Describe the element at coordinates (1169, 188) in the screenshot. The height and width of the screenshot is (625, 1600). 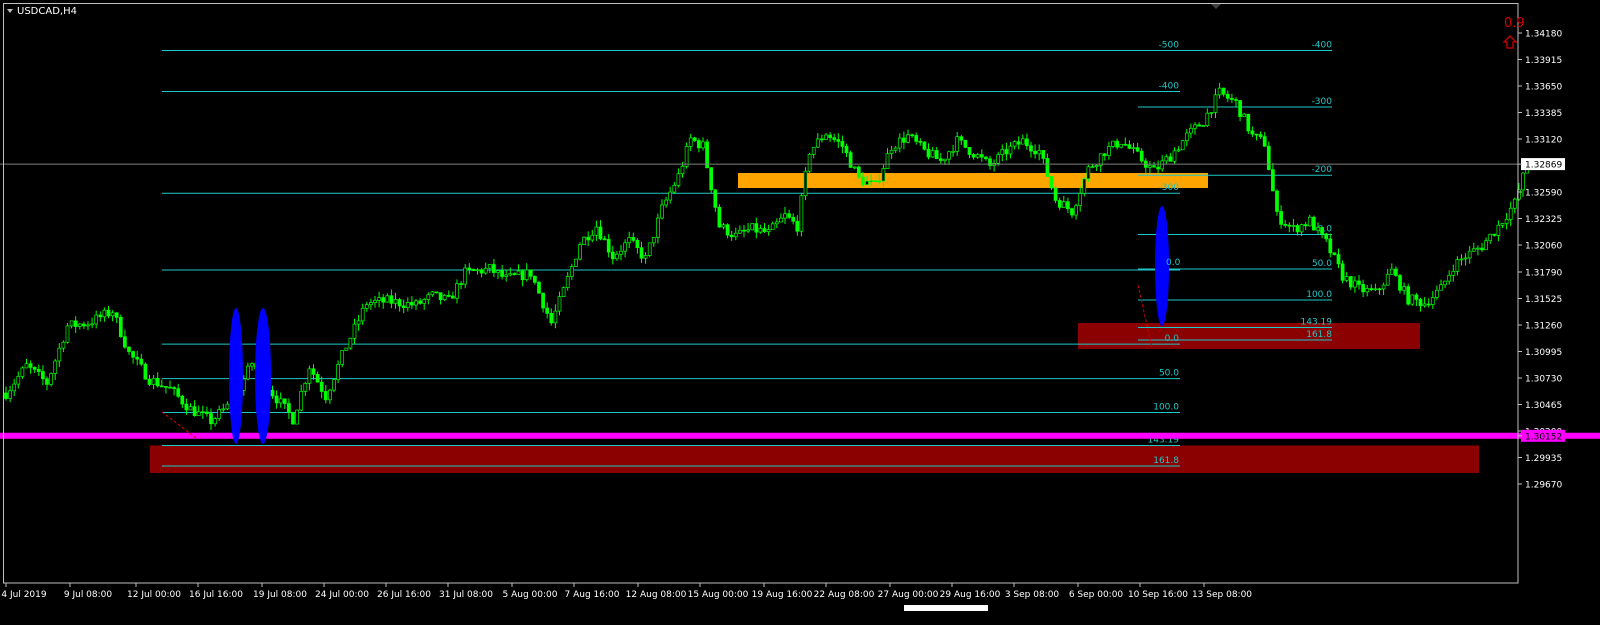
I see `fib-label-lower: -300` at that location.